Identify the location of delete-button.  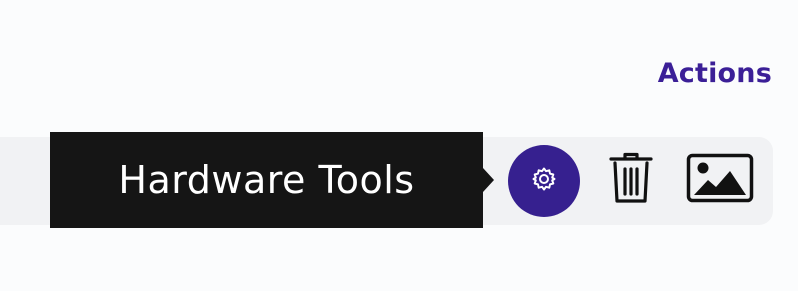
(631, 180).